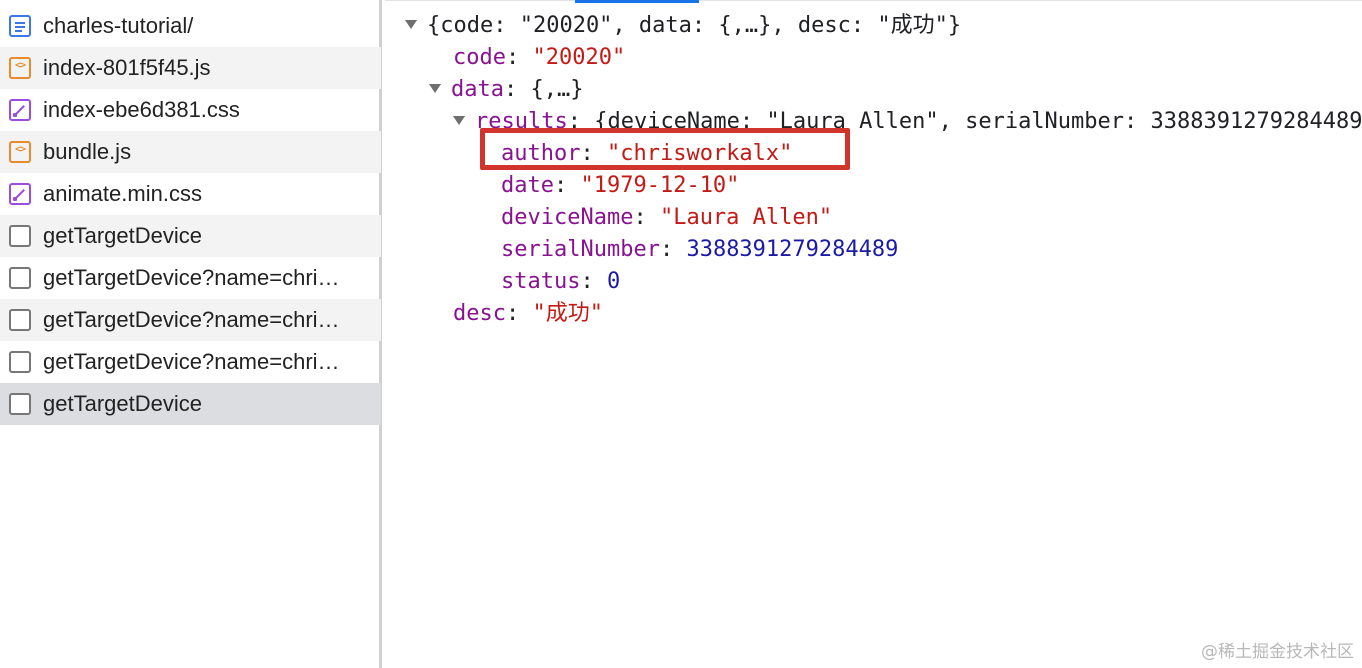  I want to click on request-row: <> bundle.js, so click(190, 152).